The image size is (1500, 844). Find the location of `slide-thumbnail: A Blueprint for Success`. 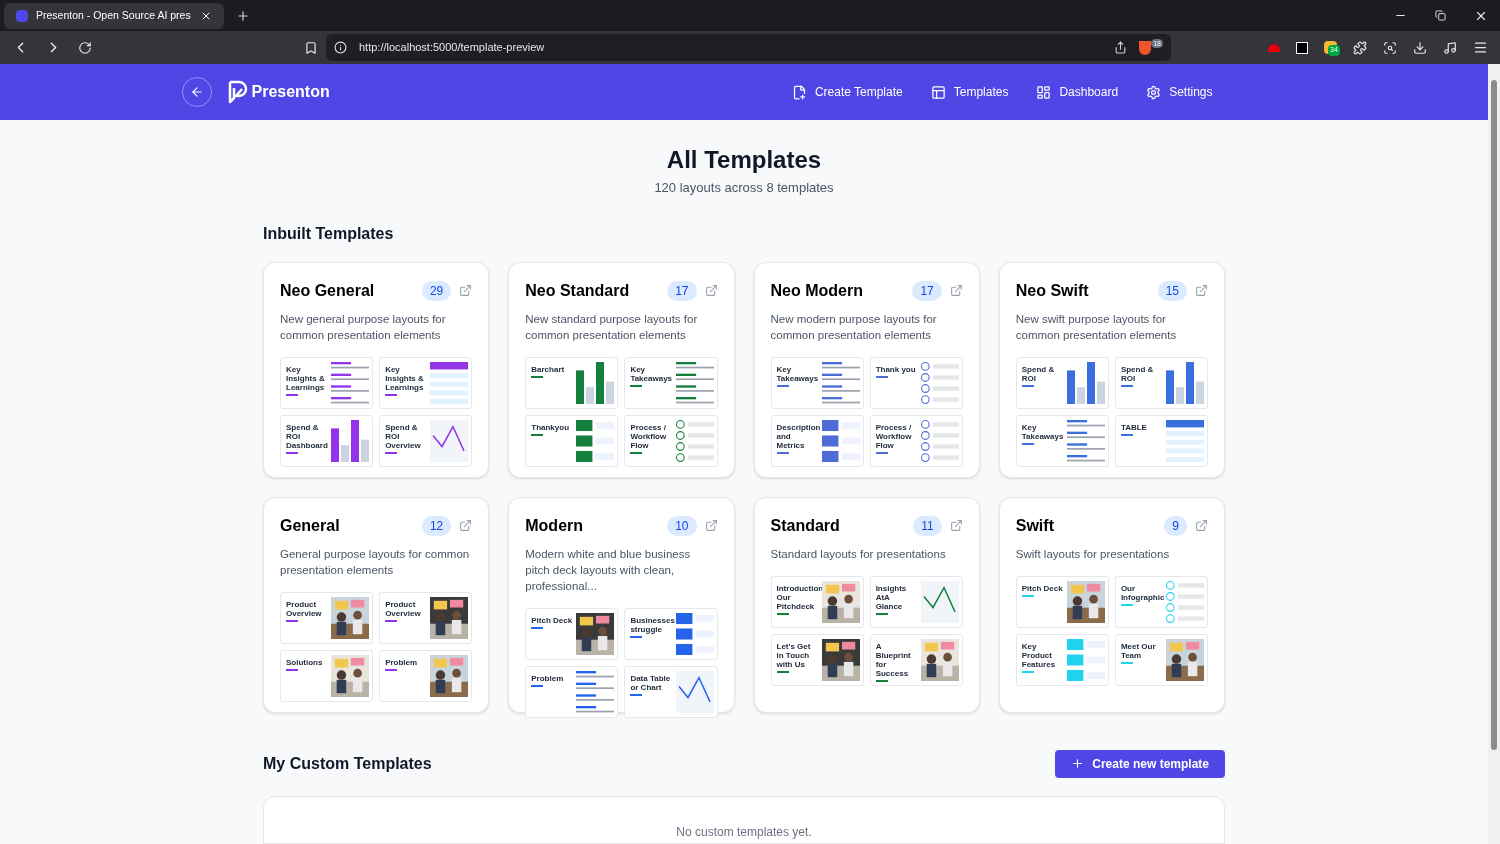

slide-thumbnail: A Blueprint for Success is located at coordinates (916, 659).